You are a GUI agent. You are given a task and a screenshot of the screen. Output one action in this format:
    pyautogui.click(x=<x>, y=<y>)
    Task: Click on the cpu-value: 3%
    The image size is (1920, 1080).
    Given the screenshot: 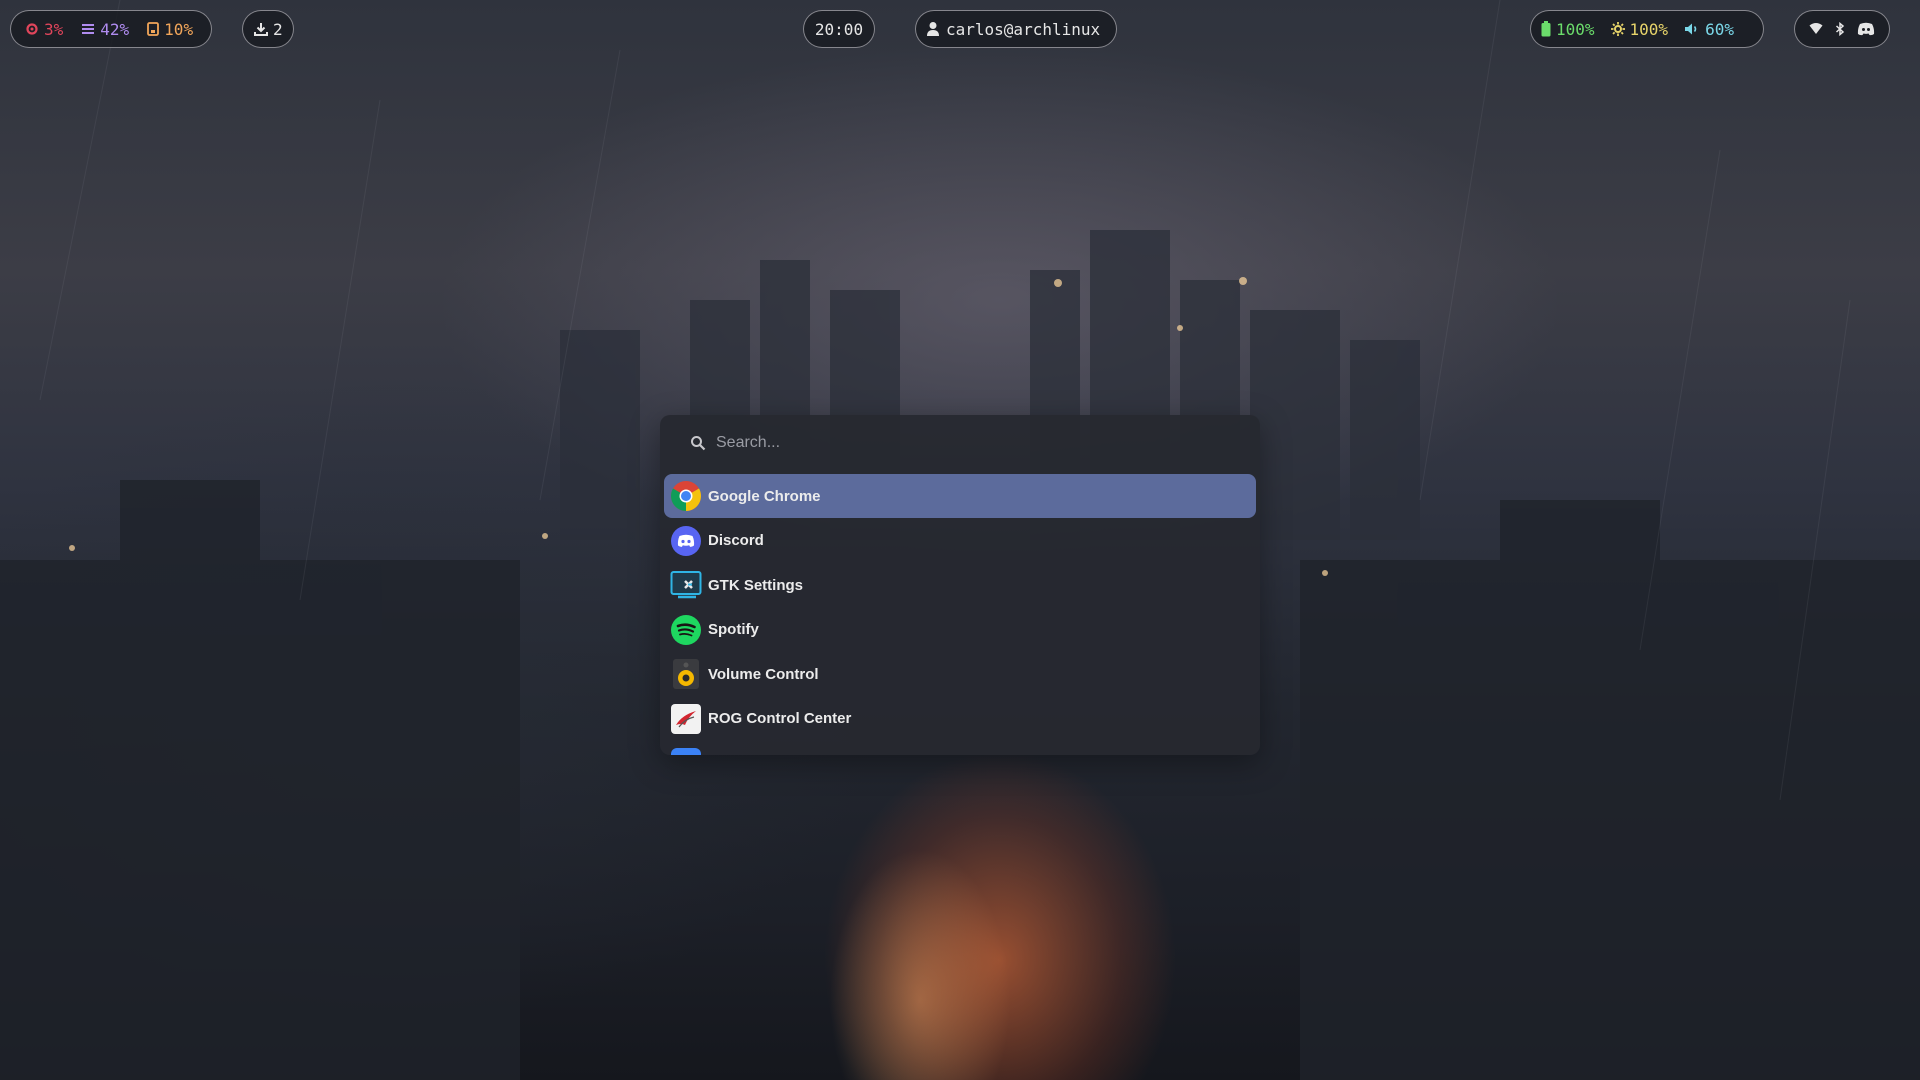 What is the action you would take?
    pyautogui.click(x=54, y=29)
    